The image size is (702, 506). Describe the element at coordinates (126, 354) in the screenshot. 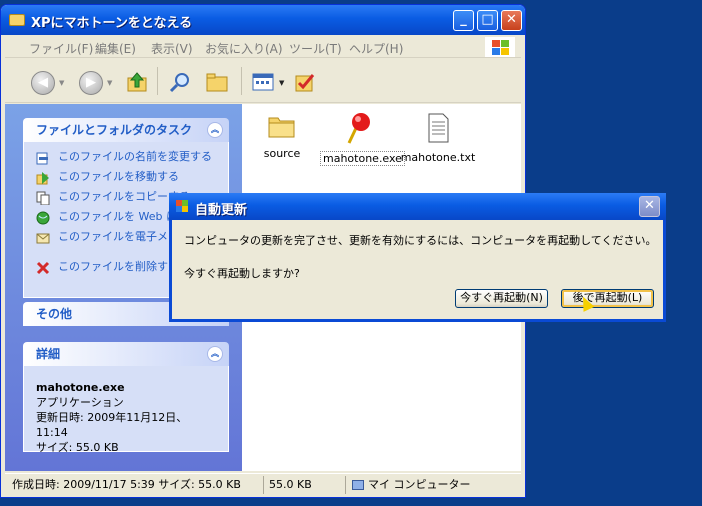

I see `details-header: 詳細 ︽` at that location.